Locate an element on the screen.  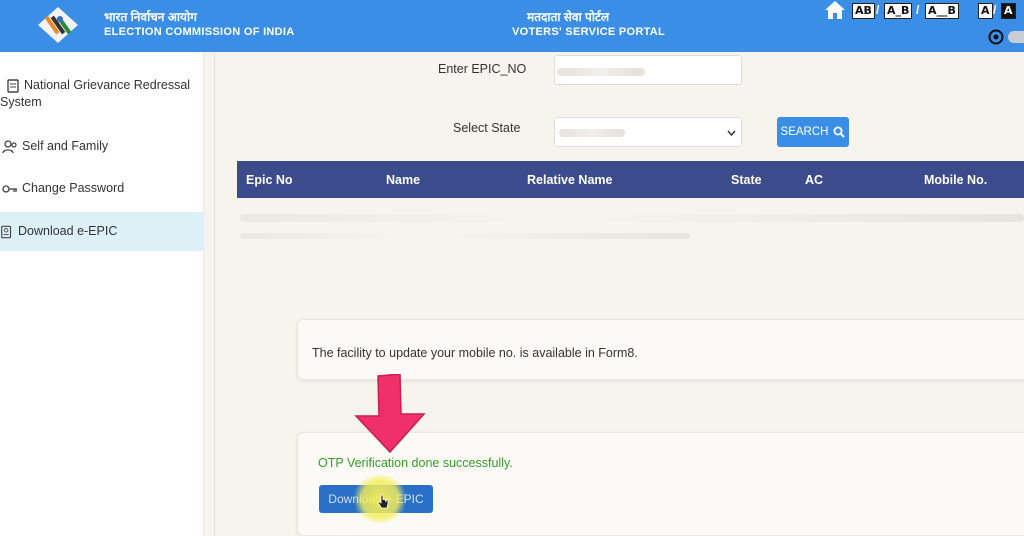
home-icon is located at coordinates (835, 10).